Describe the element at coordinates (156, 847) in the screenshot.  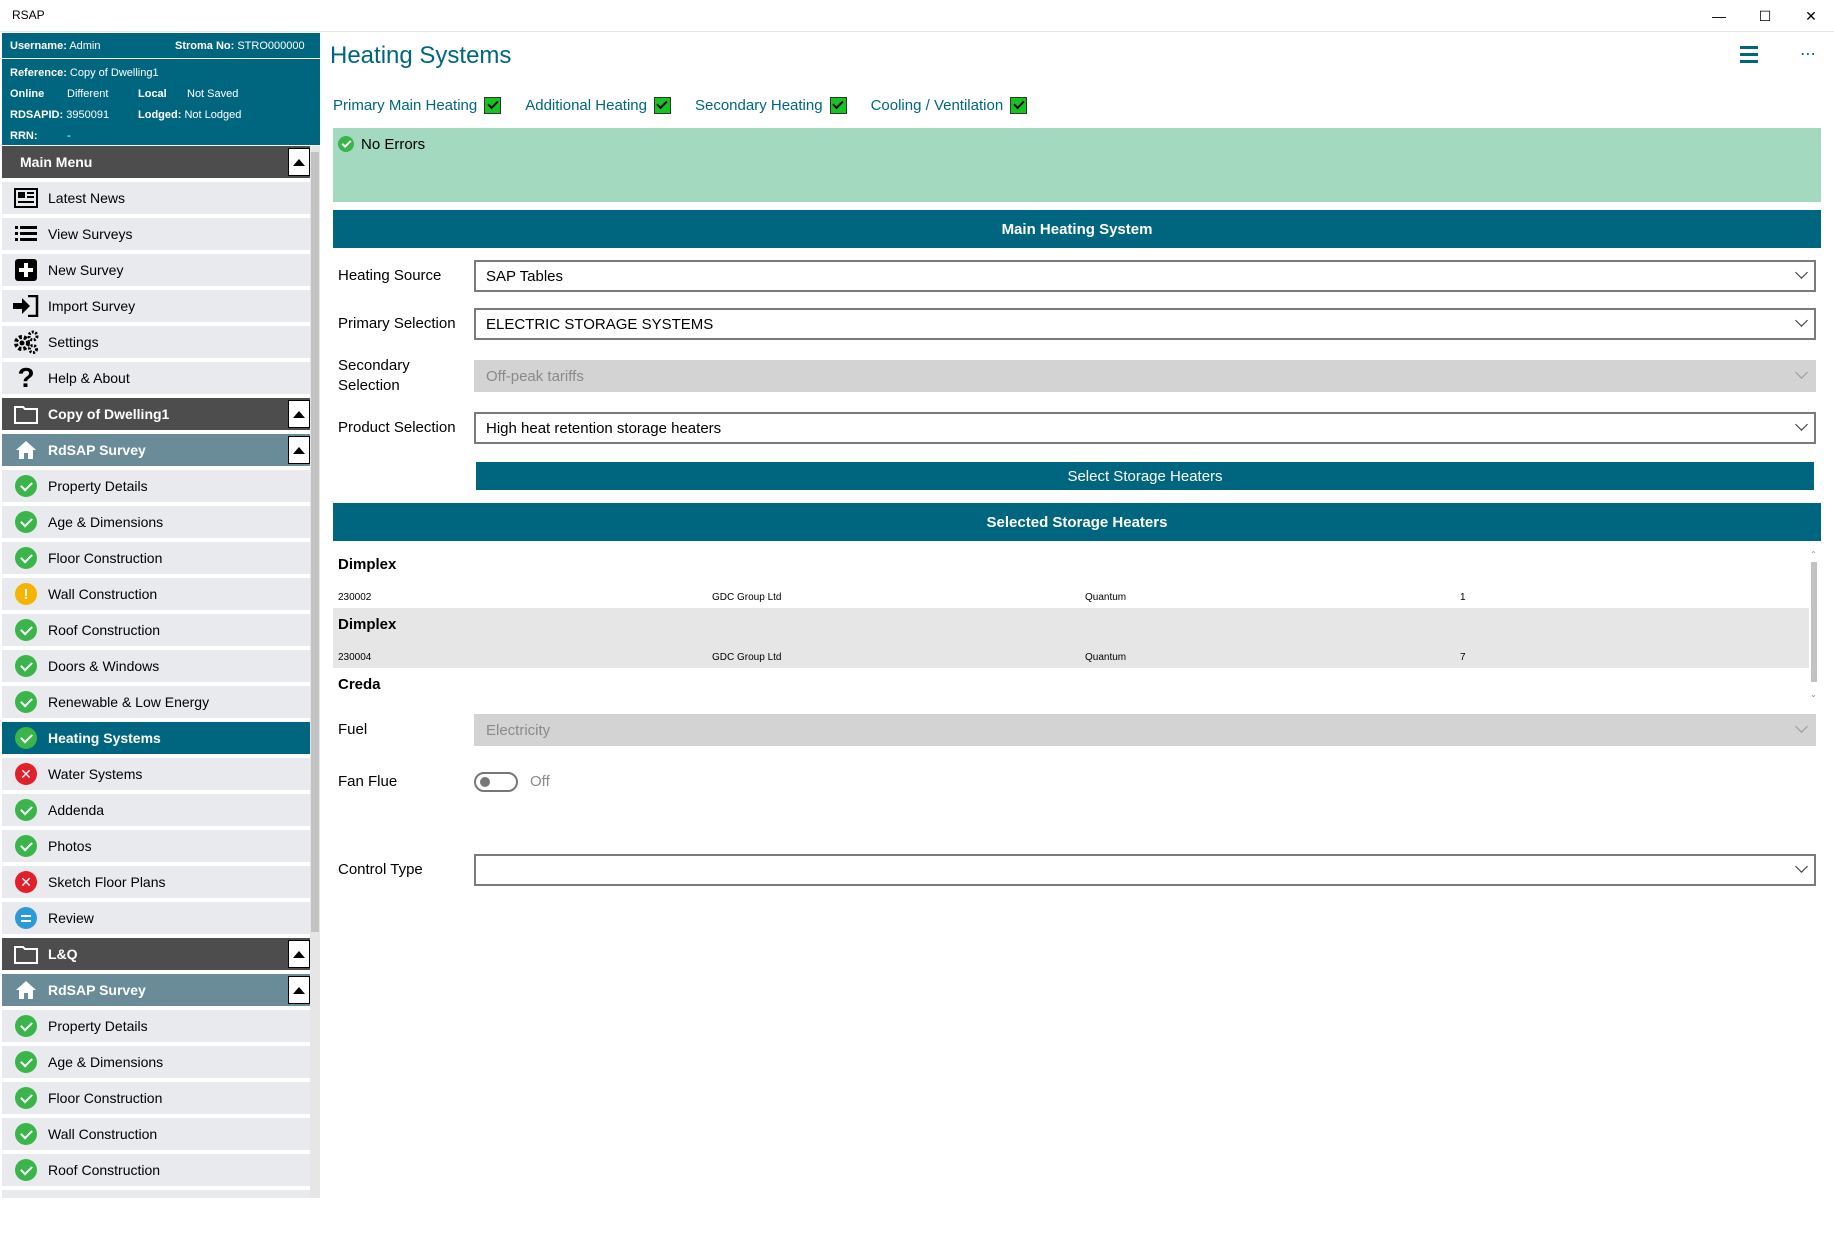
I see `sidebar-item-photos: Photos` at that location.